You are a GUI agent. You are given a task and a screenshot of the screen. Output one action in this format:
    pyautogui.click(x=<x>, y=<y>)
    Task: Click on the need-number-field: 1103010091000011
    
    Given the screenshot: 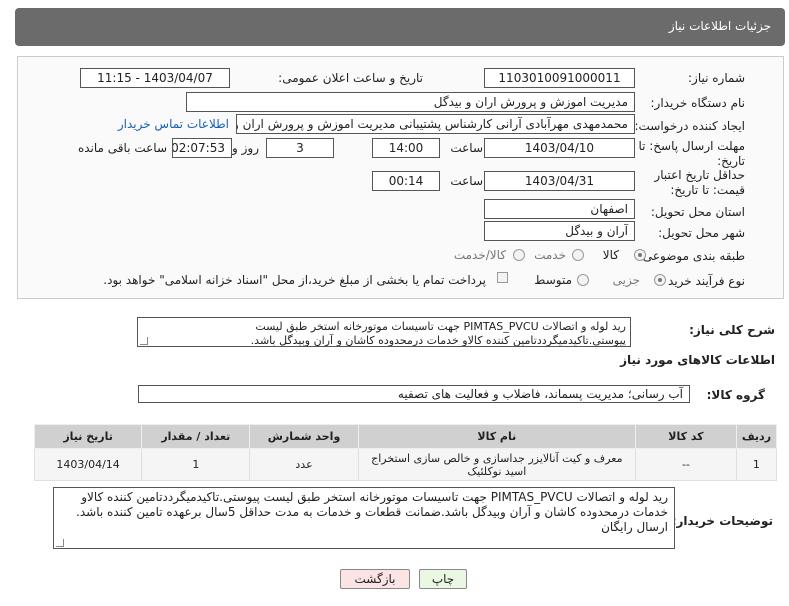 What is the action you would take?
    pyautogui.click(x=559, y=78)
    